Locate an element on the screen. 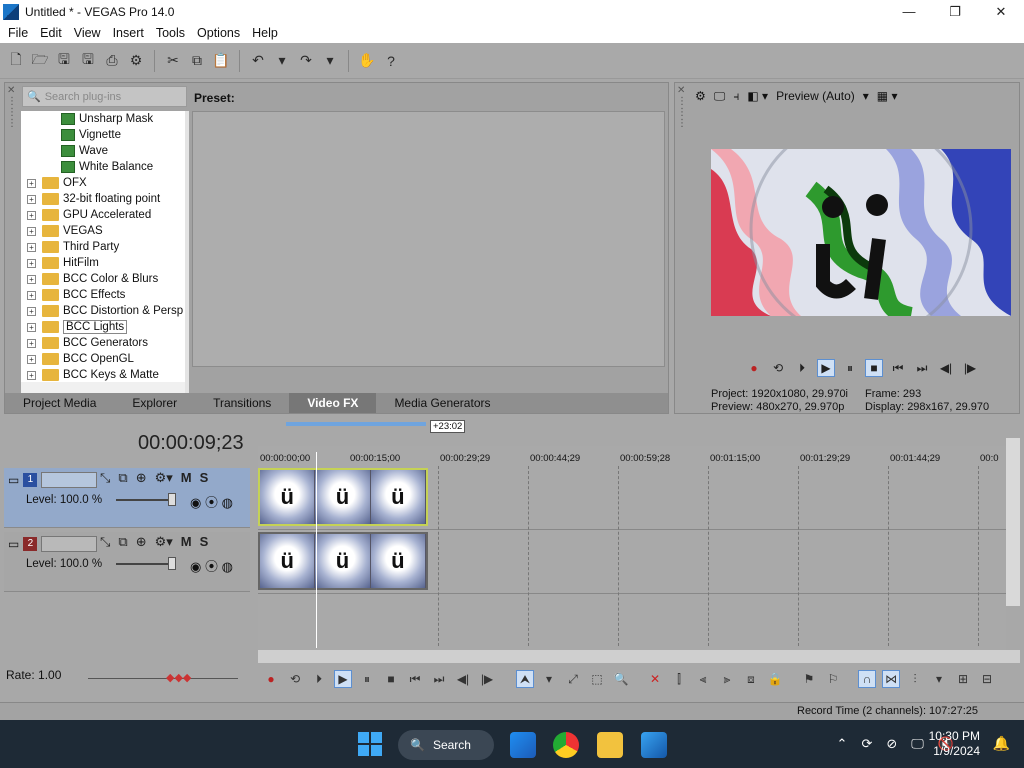 This screenshot has width=1024, height=768. track-1-lane: ü ü ü is located at coordinates (632, 499).